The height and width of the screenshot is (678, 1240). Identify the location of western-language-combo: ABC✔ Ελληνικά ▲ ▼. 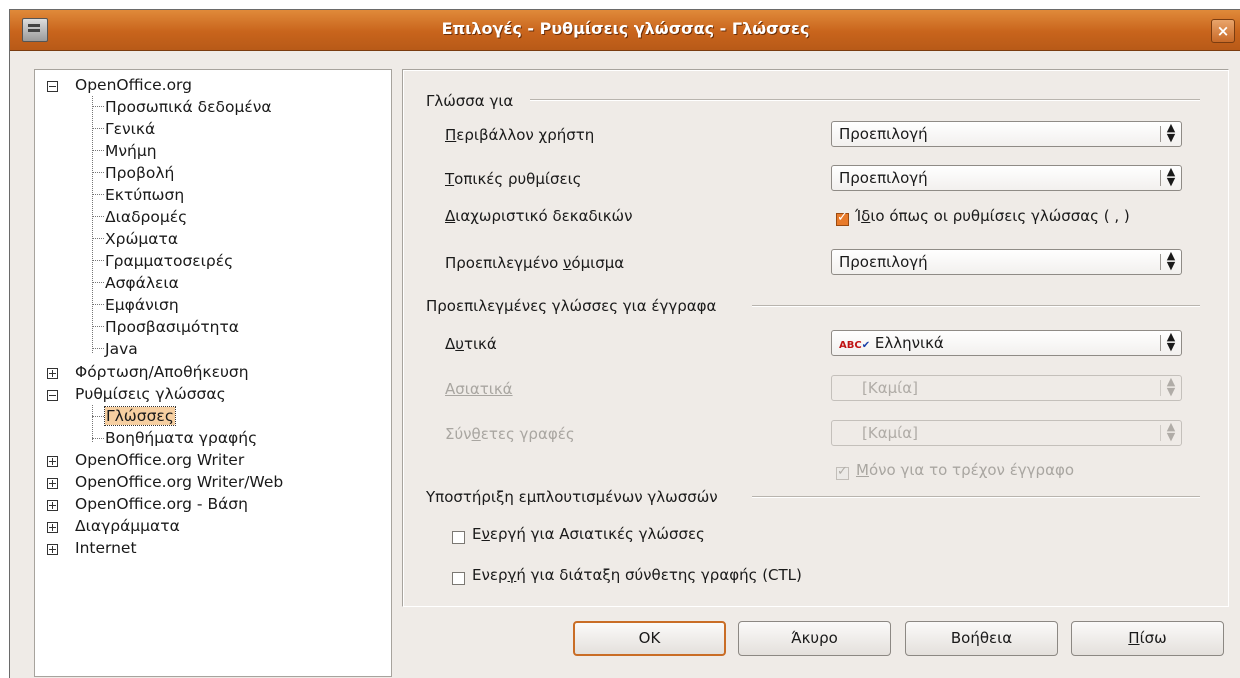
(1006, 343).